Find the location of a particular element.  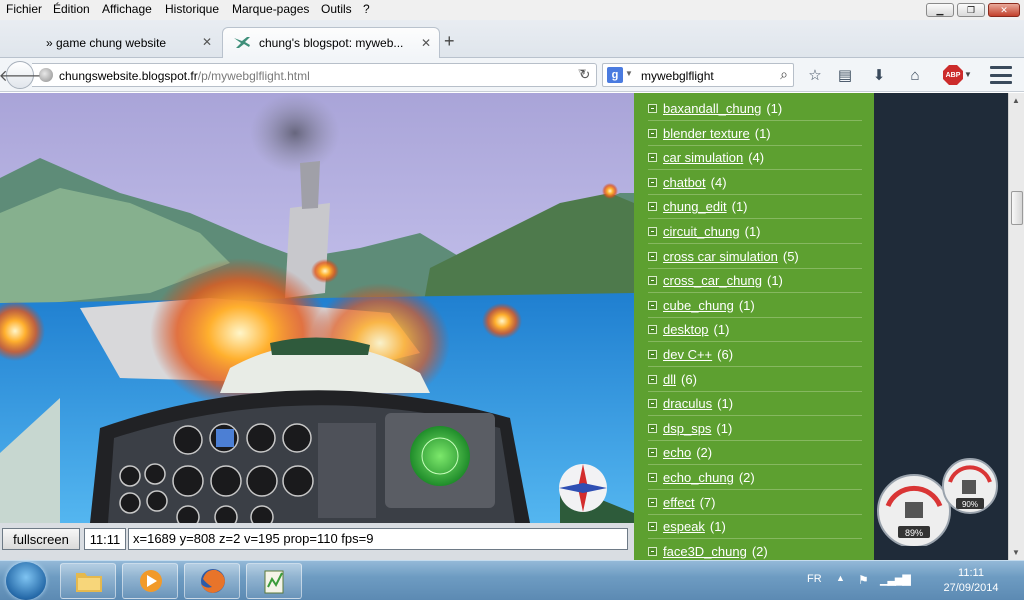

label-list-item: draculus (1) is located at coordinates (755, 404).